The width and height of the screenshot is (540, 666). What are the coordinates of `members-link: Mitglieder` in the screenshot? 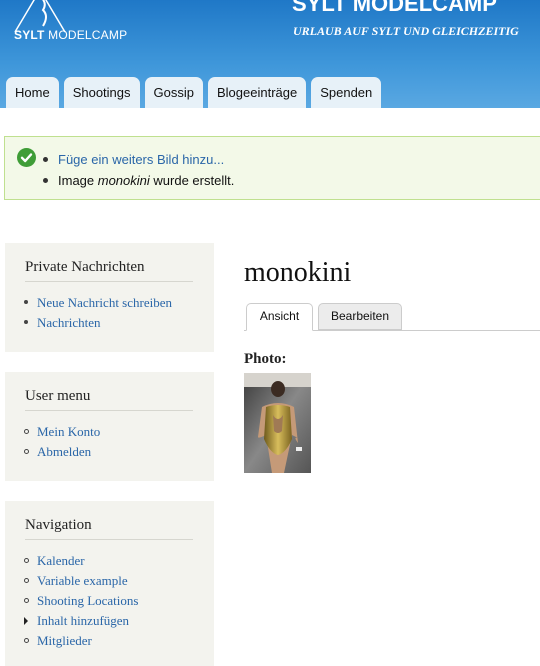 It's located at (64, 640).